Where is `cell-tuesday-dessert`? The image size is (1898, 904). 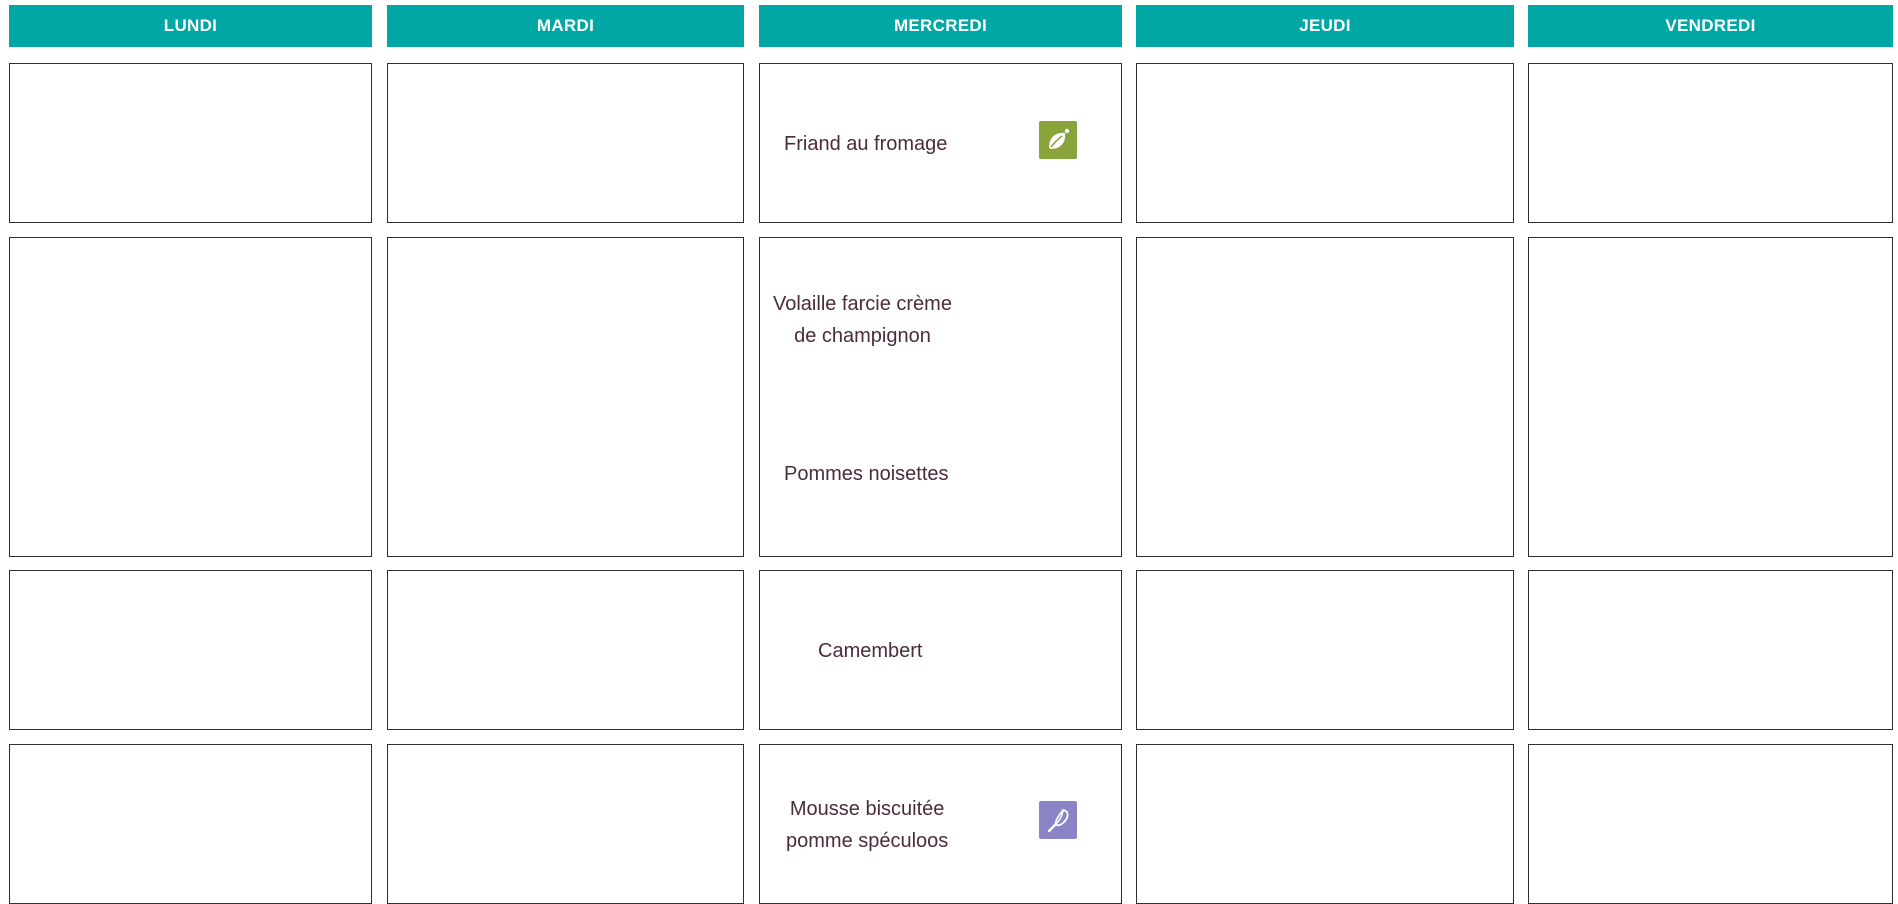
cell-tuesday-dessert is located at coordinates (565, 824).